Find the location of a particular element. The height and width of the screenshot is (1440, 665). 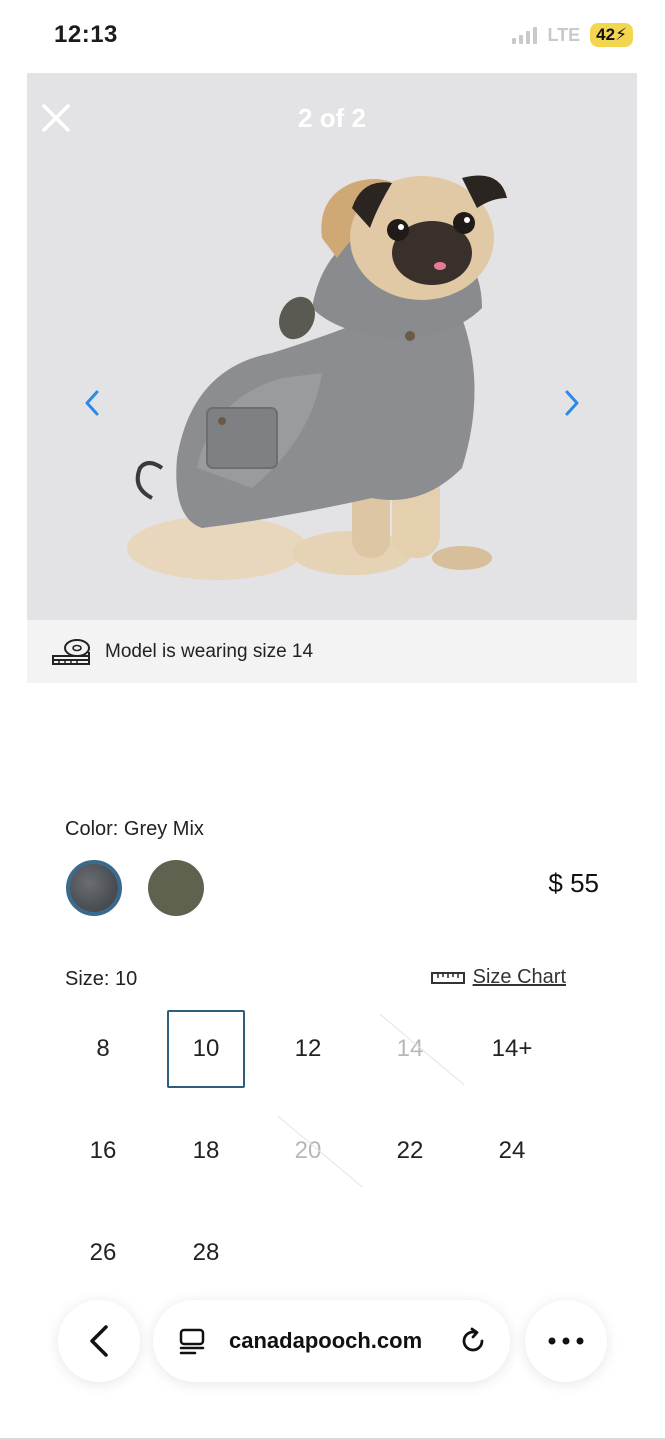

size-option-26: 26 is located at coordinates (103, 1253).